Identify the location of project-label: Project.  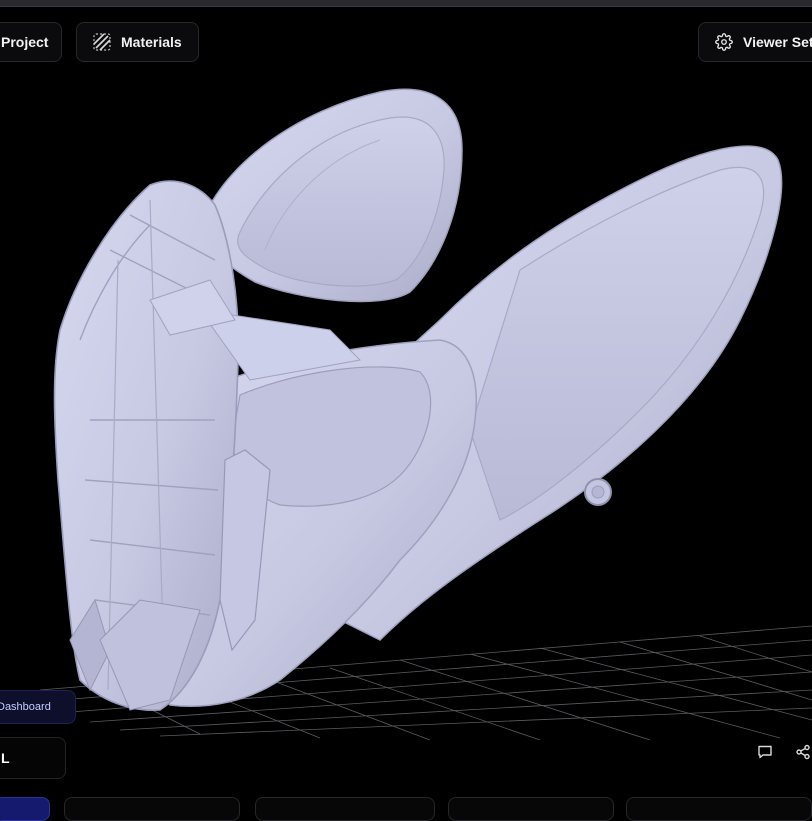
(25, 42).